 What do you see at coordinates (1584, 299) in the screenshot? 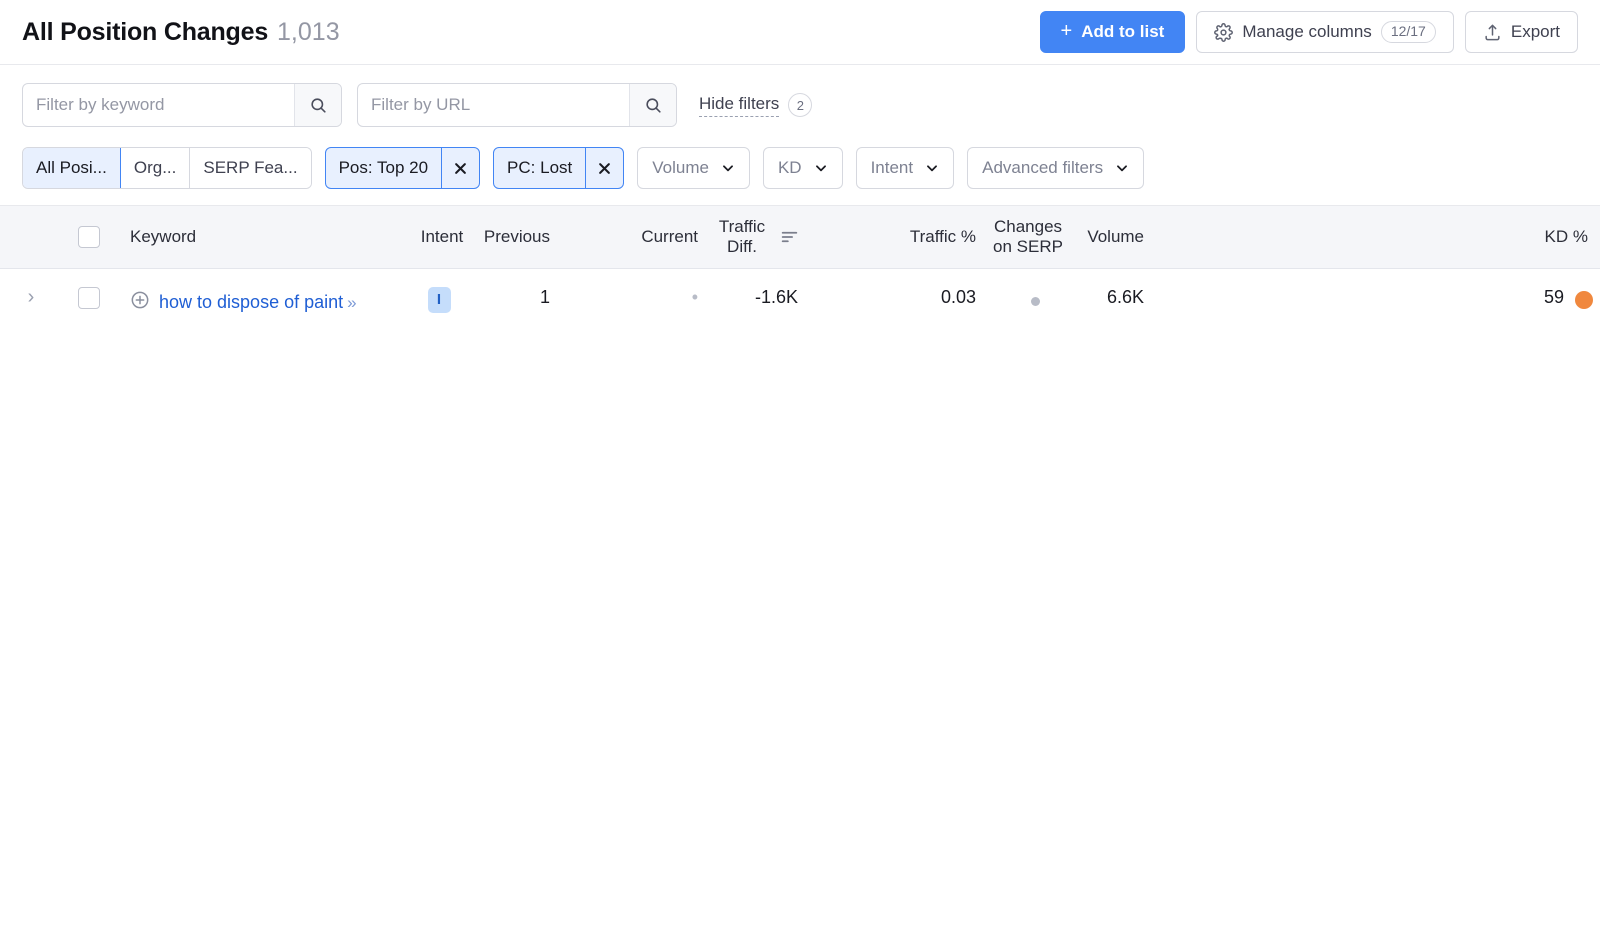
I see `kd-difficulty-dot` at bounding box center [1584, 299].